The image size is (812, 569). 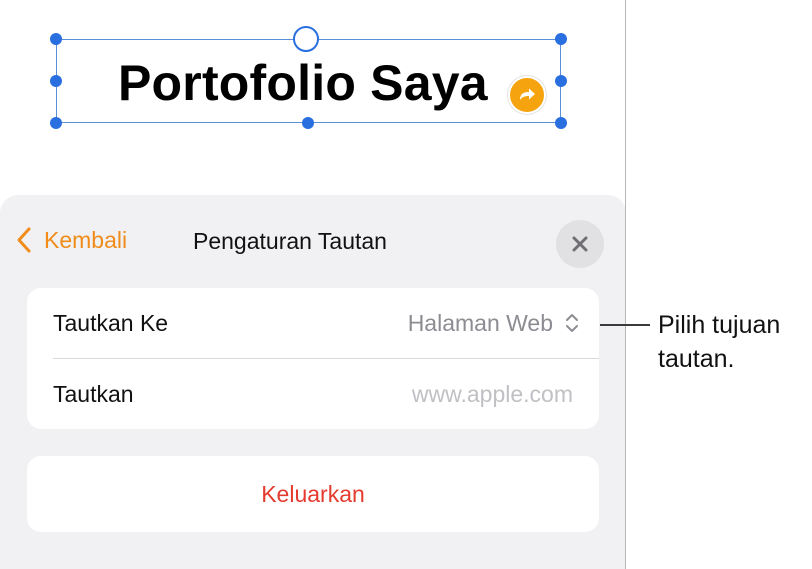 What do you see at coordinates (56, 123) in the screenshot?
I see `resize-handle-bottom-left` at bounding box center [56, 123].